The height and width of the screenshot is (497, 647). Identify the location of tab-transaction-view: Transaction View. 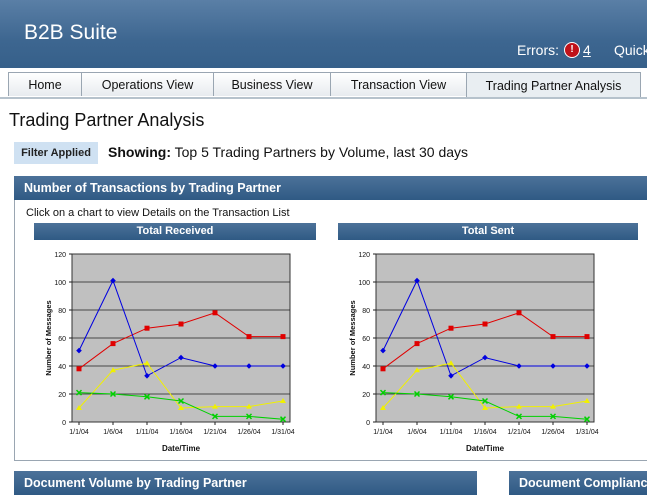
(398, 84).